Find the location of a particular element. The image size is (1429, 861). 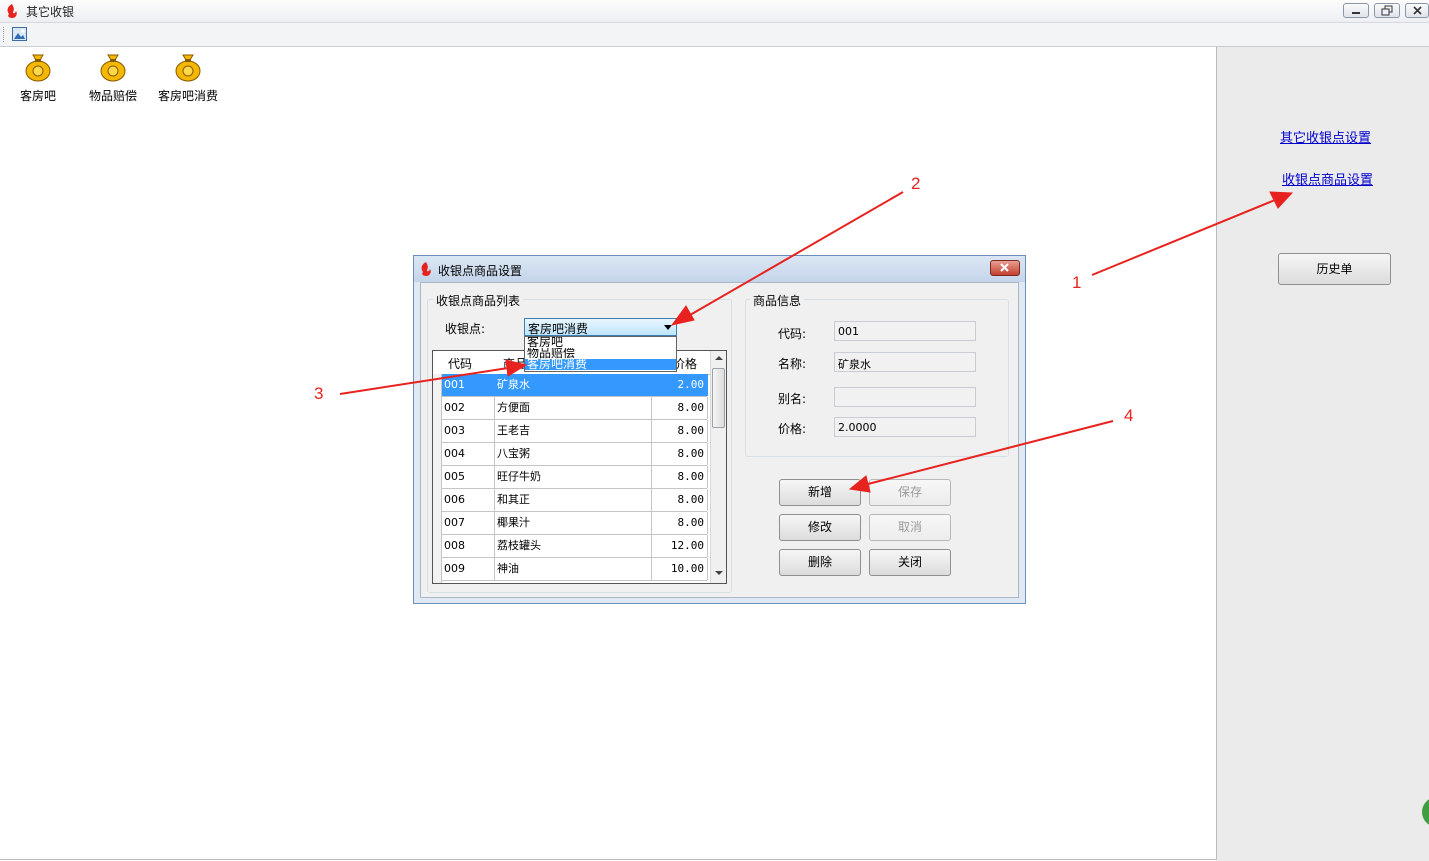

cell-name: 王老吉 is located at coordinates (573, 431).